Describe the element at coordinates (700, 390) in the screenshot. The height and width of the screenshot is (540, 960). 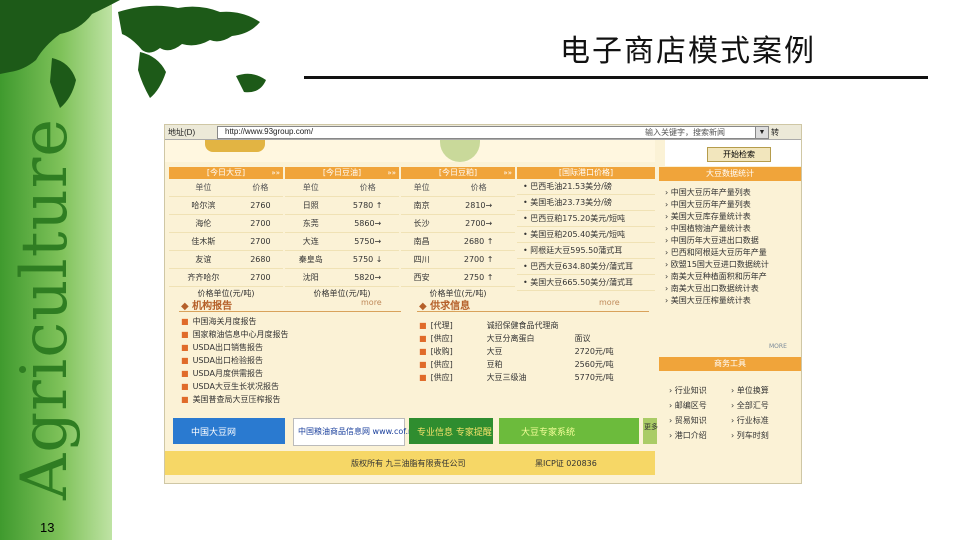
I see `tool-link: › 行业知识` at that location.